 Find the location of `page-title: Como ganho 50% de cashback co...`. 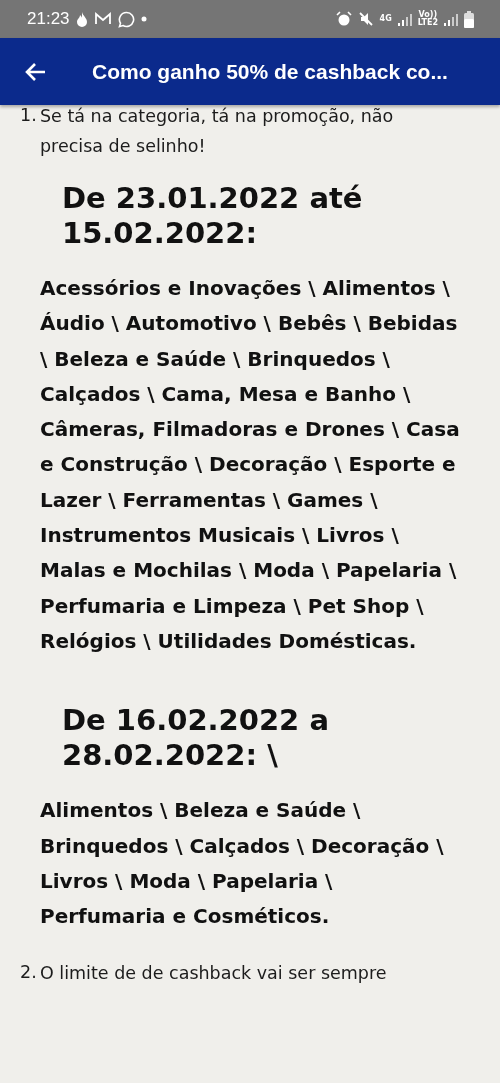

page-title: Como ganho 50% de cashback co... is located at coordinates (270, 71).